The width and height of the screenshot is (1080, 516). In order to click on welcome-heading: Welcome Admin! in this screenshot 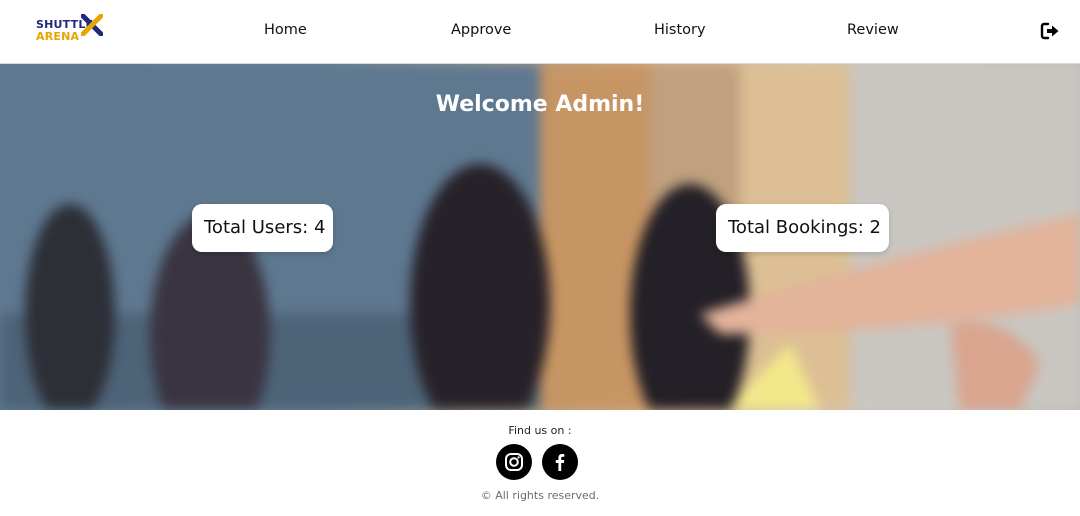, I will do `click(540, 104)`.